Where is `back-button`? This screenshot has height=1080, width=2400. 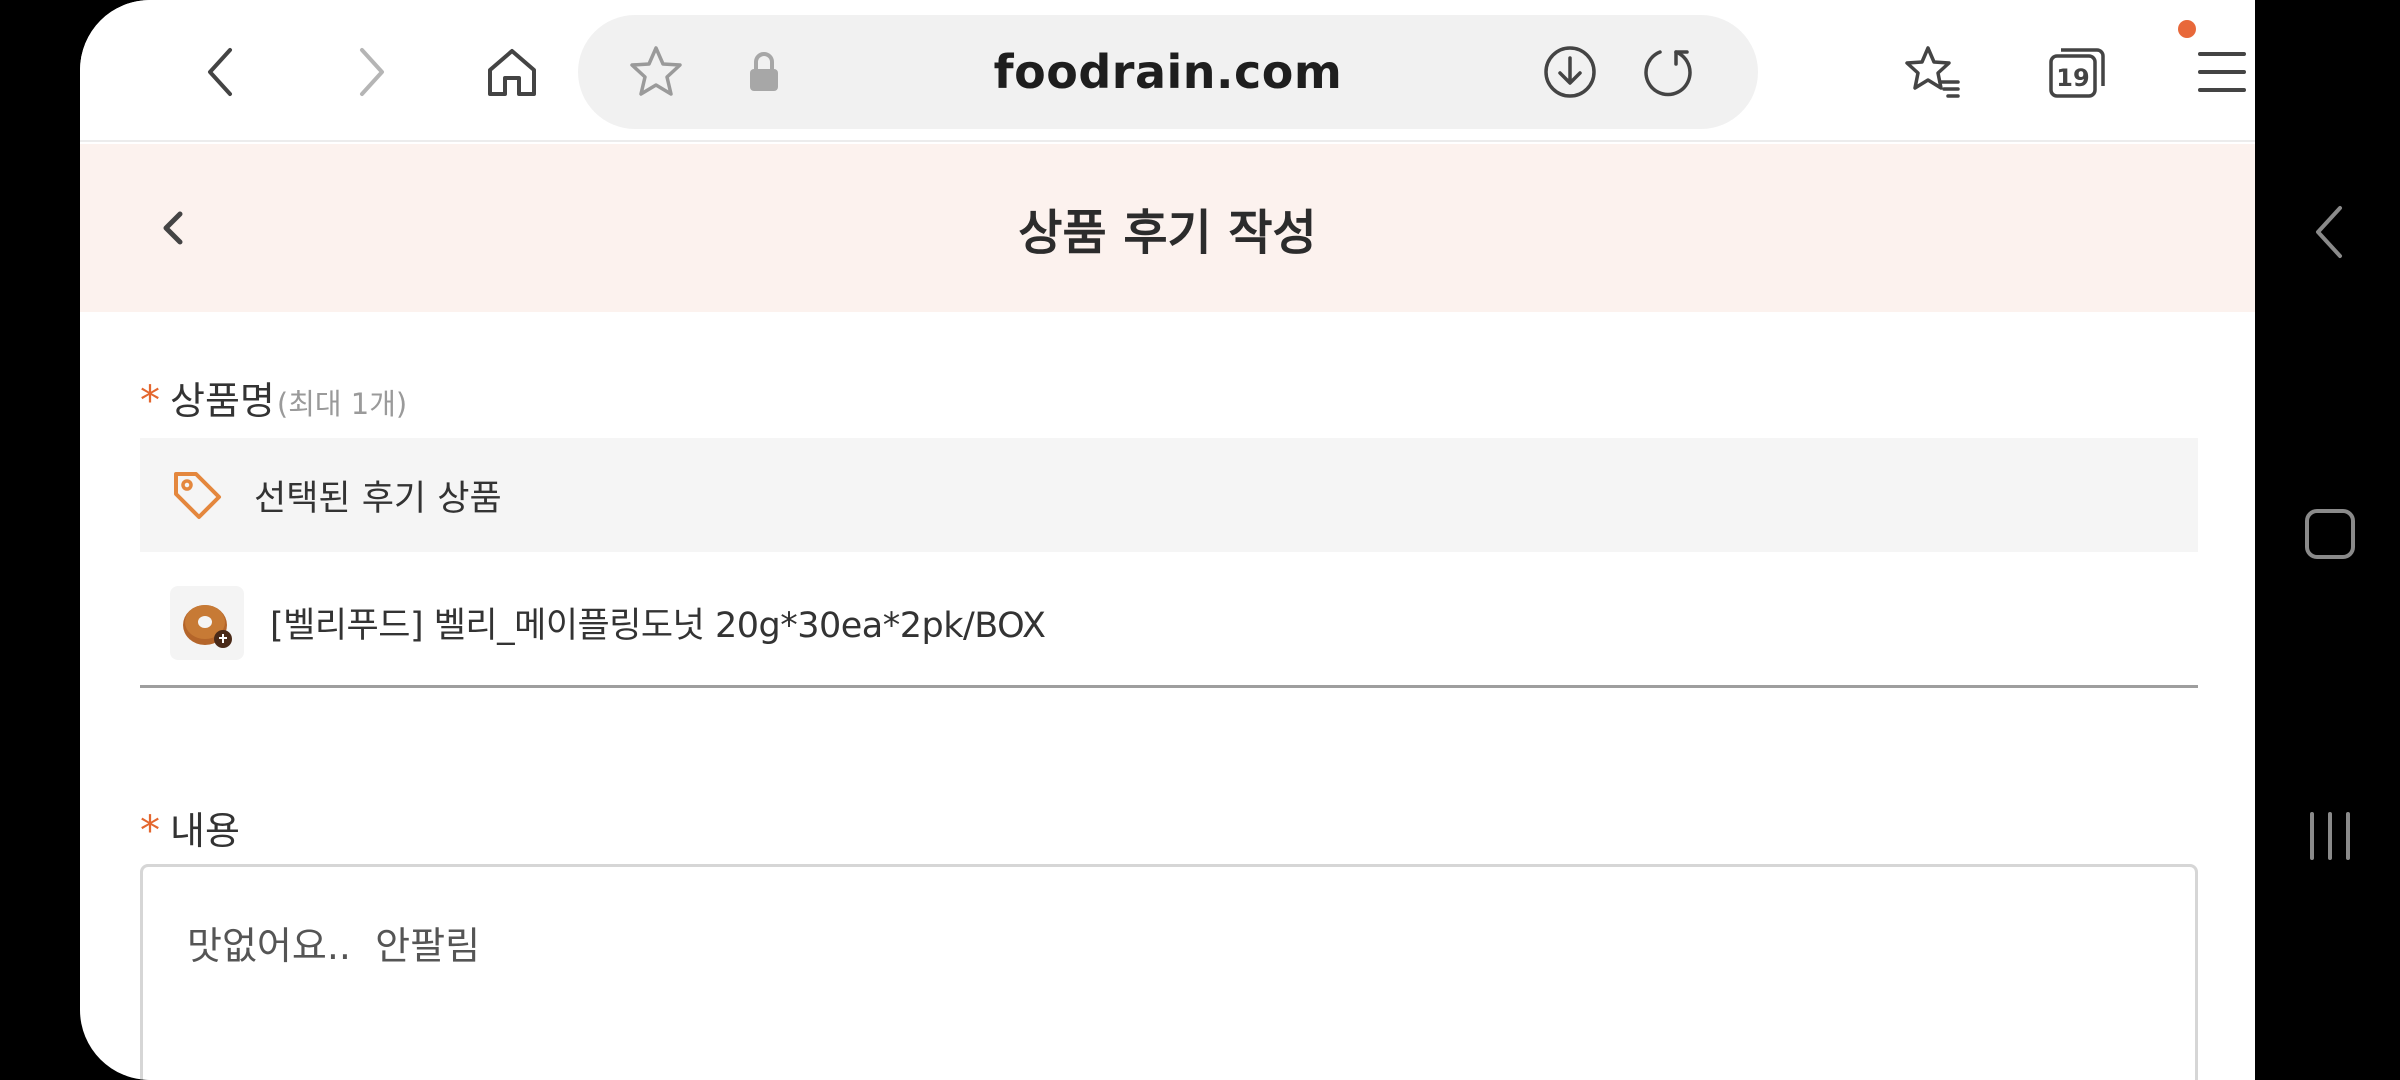
back-button is located at coordinates (222, 72).